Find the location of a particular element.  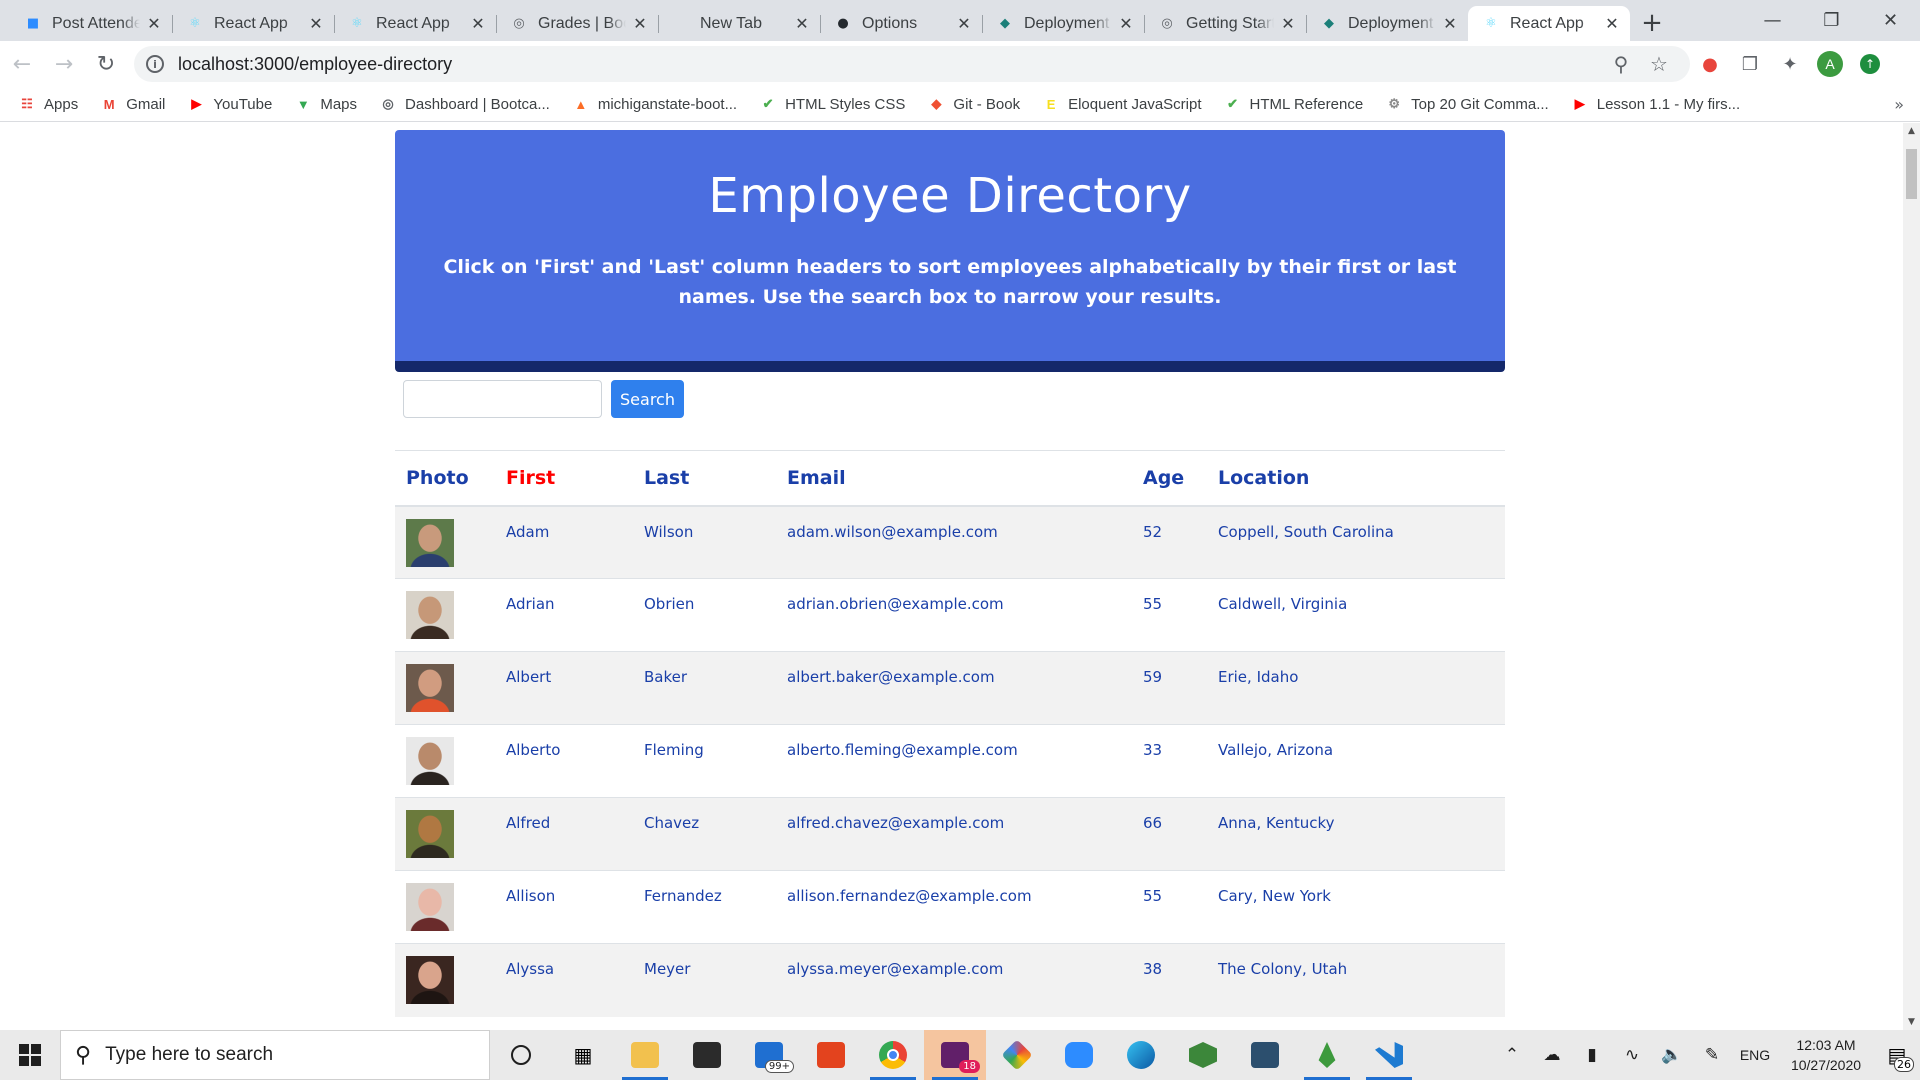

language-indicator: ENG is located at coordinates (1755, 1055).